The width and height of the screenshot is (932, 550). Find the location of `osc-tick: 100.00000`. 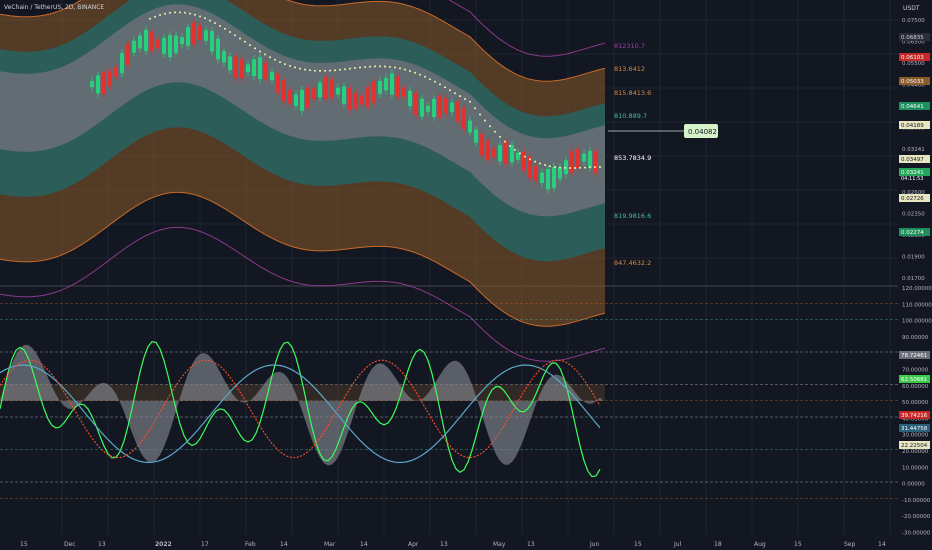

osc-tick: 100.00000 is located at coordinates (917, 322).